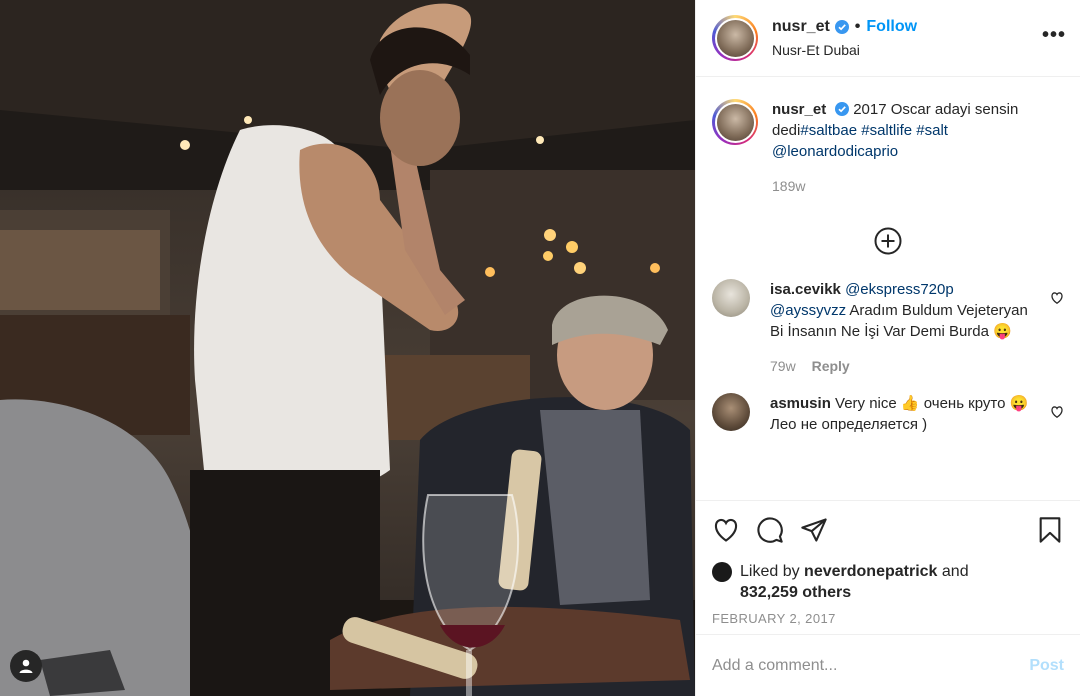 This screenshot has width=1080, height=696. I want to click on follow-button: Follow, so click(891, 27).